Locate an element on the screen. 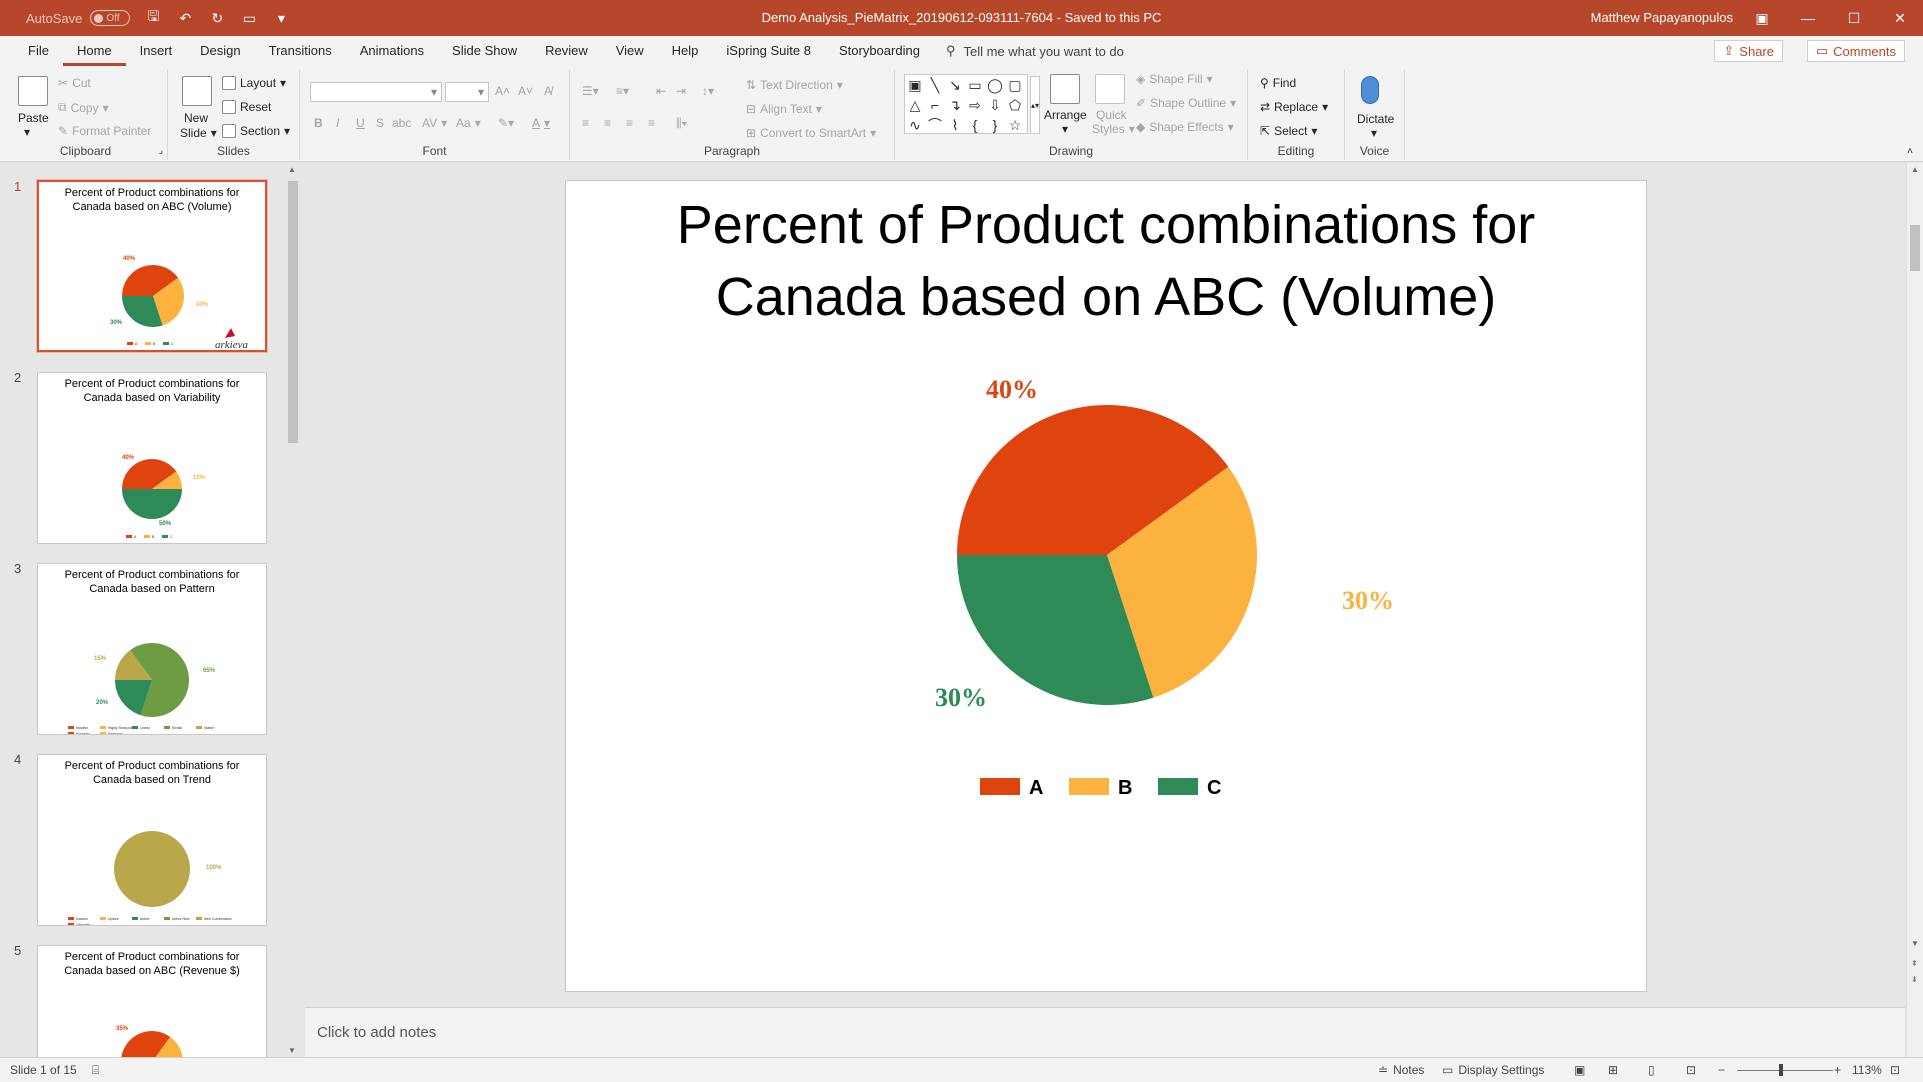  slide-scrollbar: ▲ ▼ ⇞ ⇟ is located at coordinates (1914, 610).